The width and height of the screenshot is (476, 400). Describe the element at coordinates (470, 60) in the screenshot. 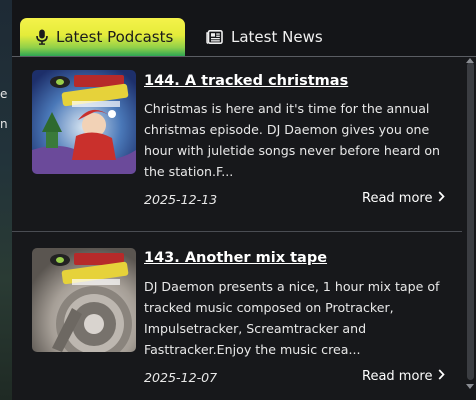

I see `scroll-up-arrow-icon` at that location.